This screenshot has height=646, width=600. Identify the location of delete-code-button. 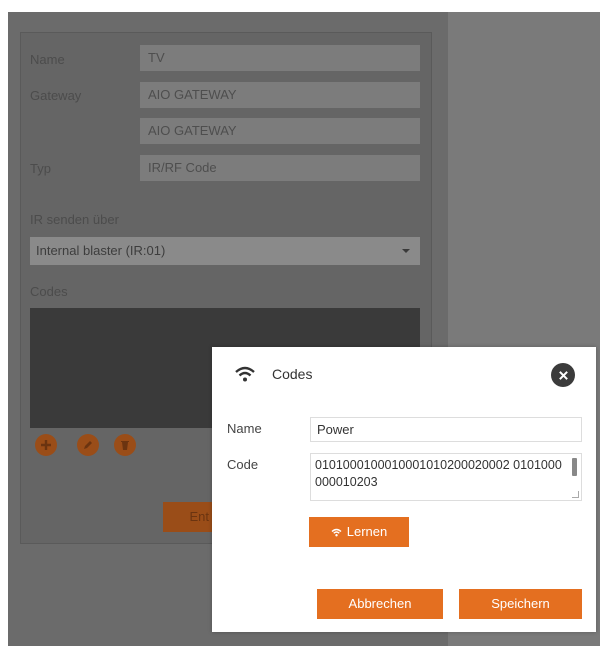
(125, 445).